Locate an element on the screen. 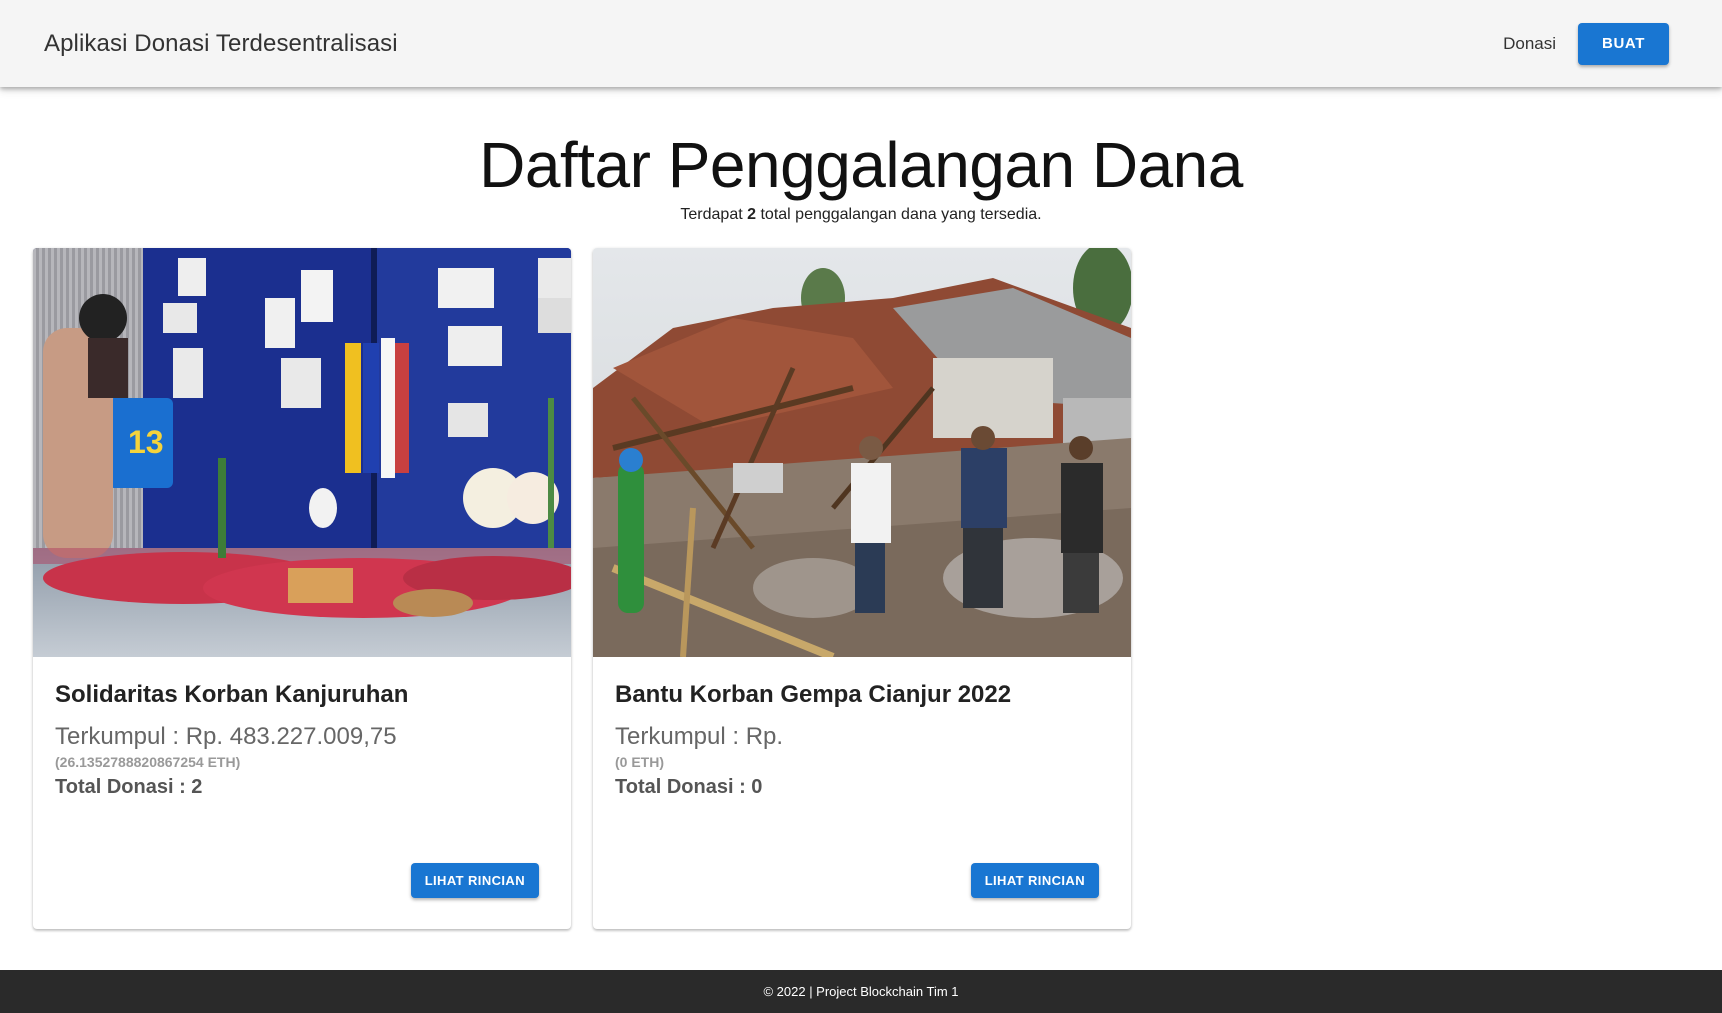  campaign-image-kanjuruhan: 13 is located at coordinates (302, 452).